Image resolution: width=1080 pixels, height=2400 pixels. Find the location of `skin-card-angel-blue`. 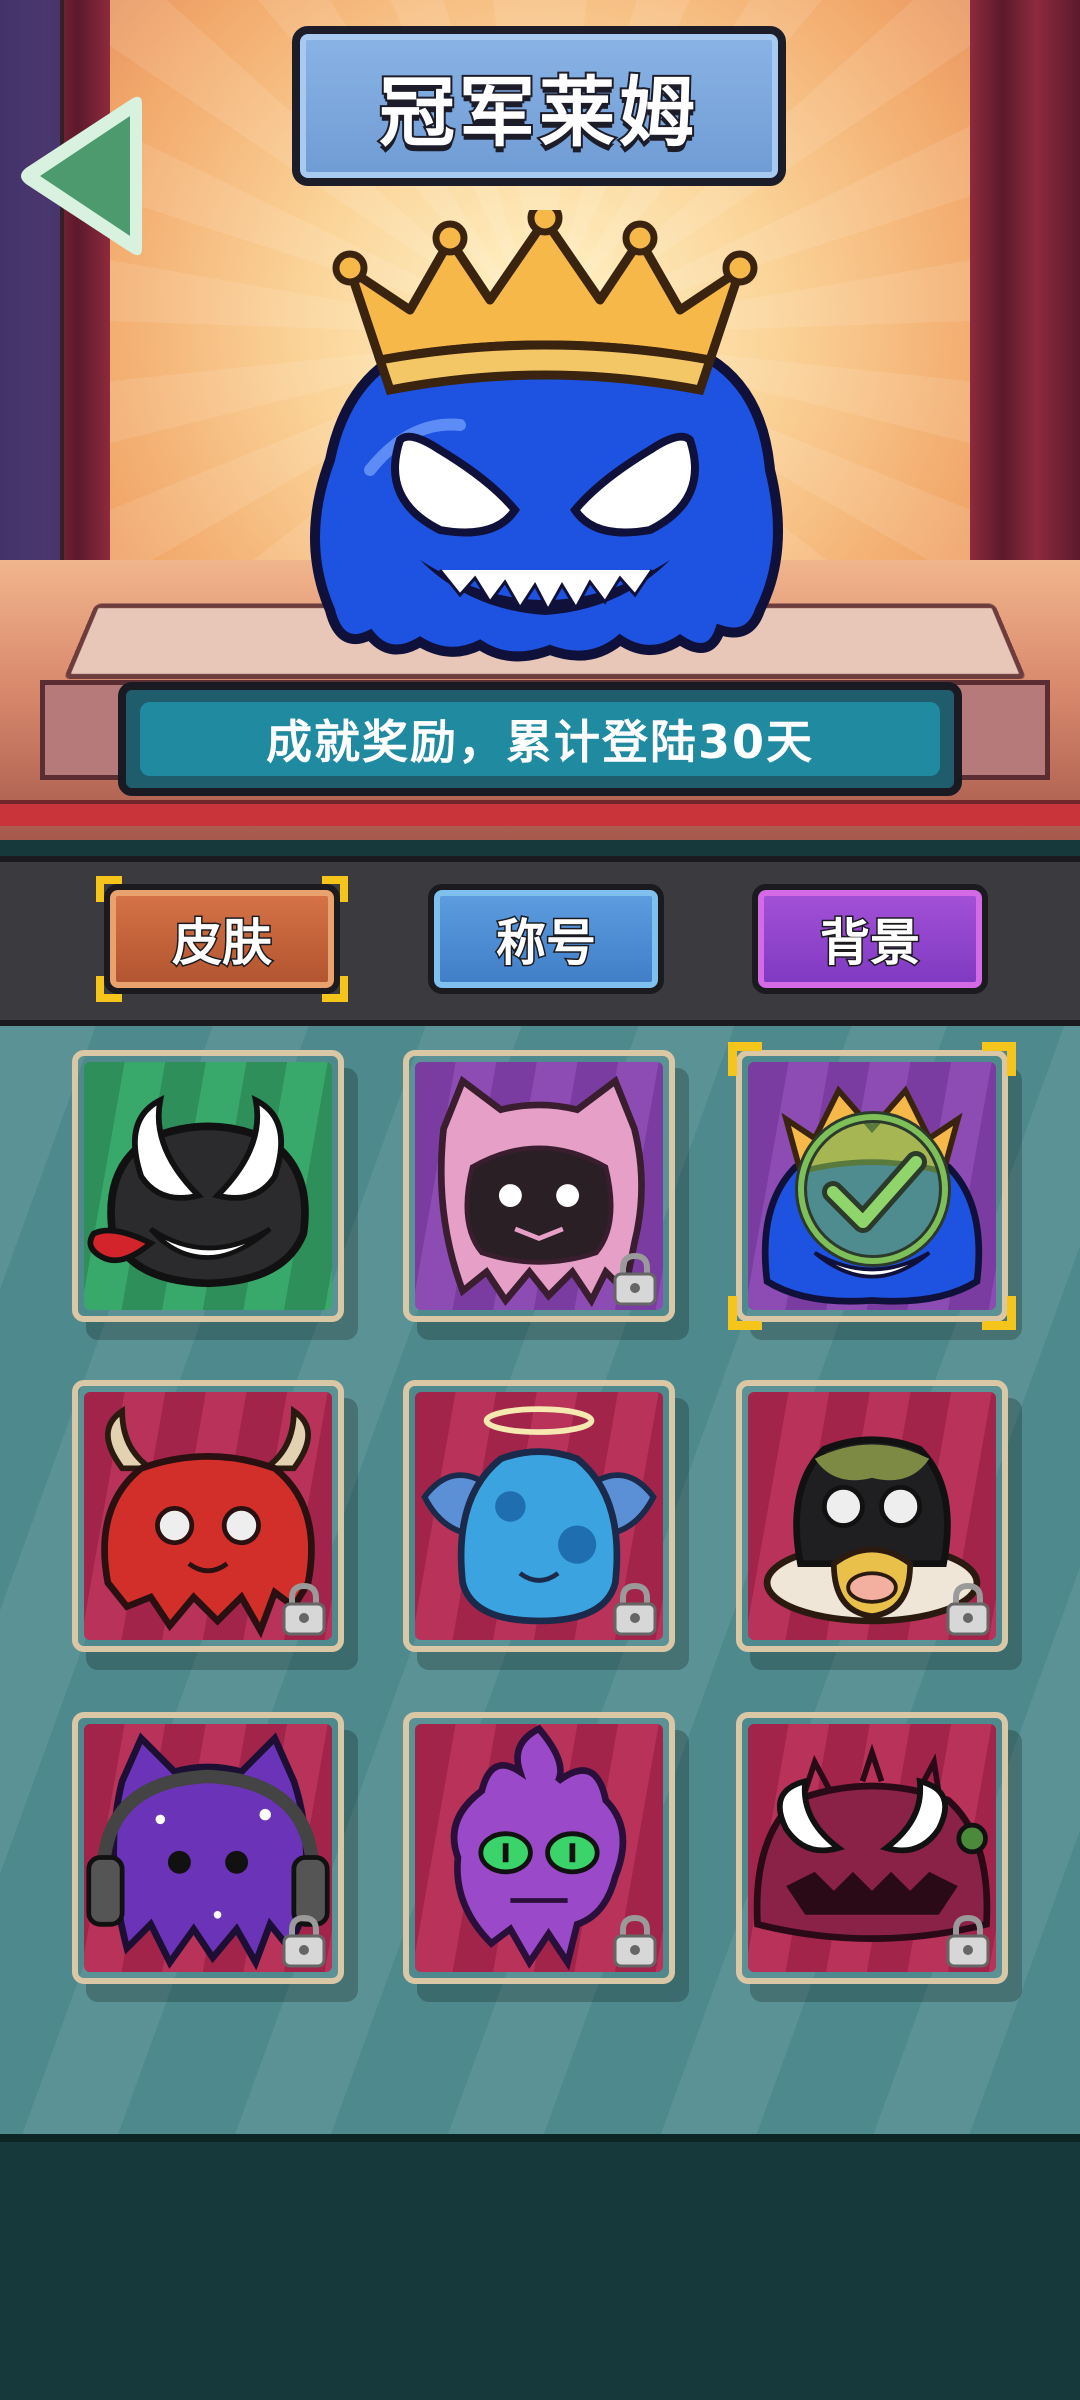

skin-card-angel-blue is located at coordinates (539, 1516).